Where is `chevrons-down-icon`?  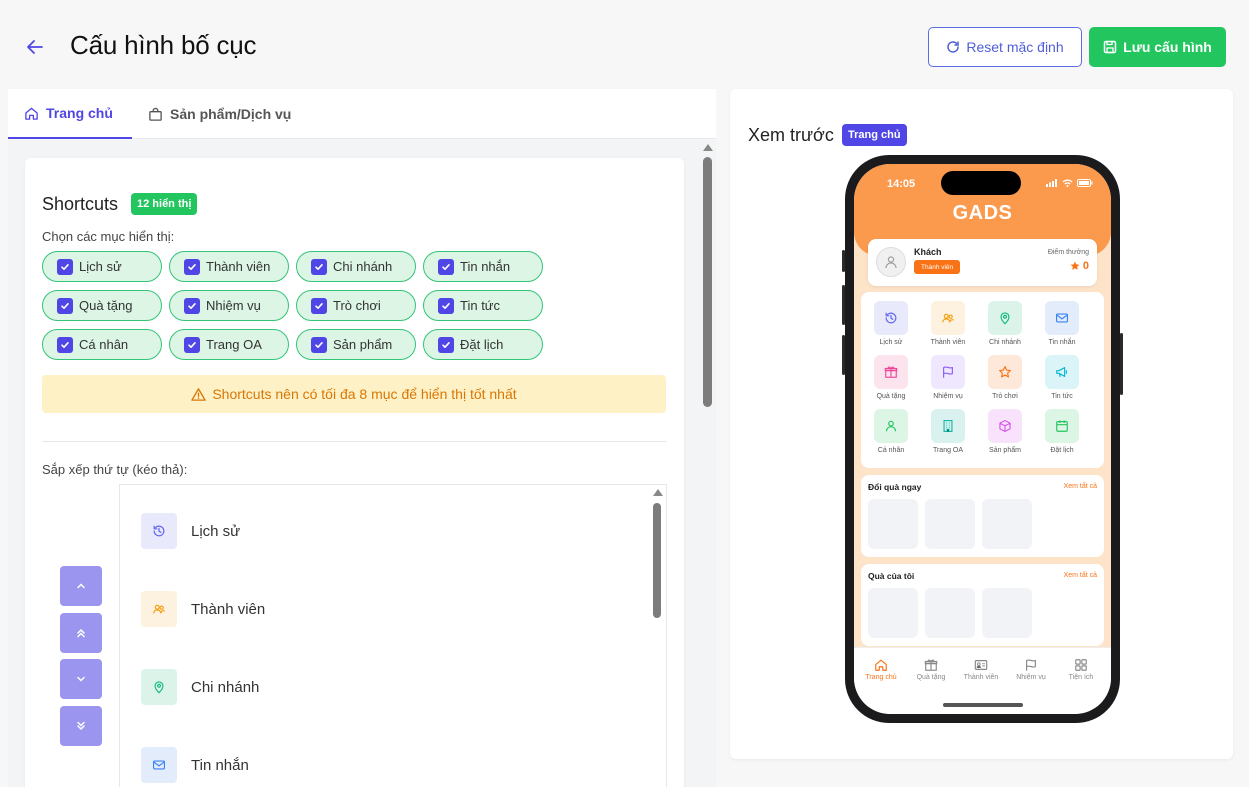
chevrons-down-icon is located at coordinates (81, 726).